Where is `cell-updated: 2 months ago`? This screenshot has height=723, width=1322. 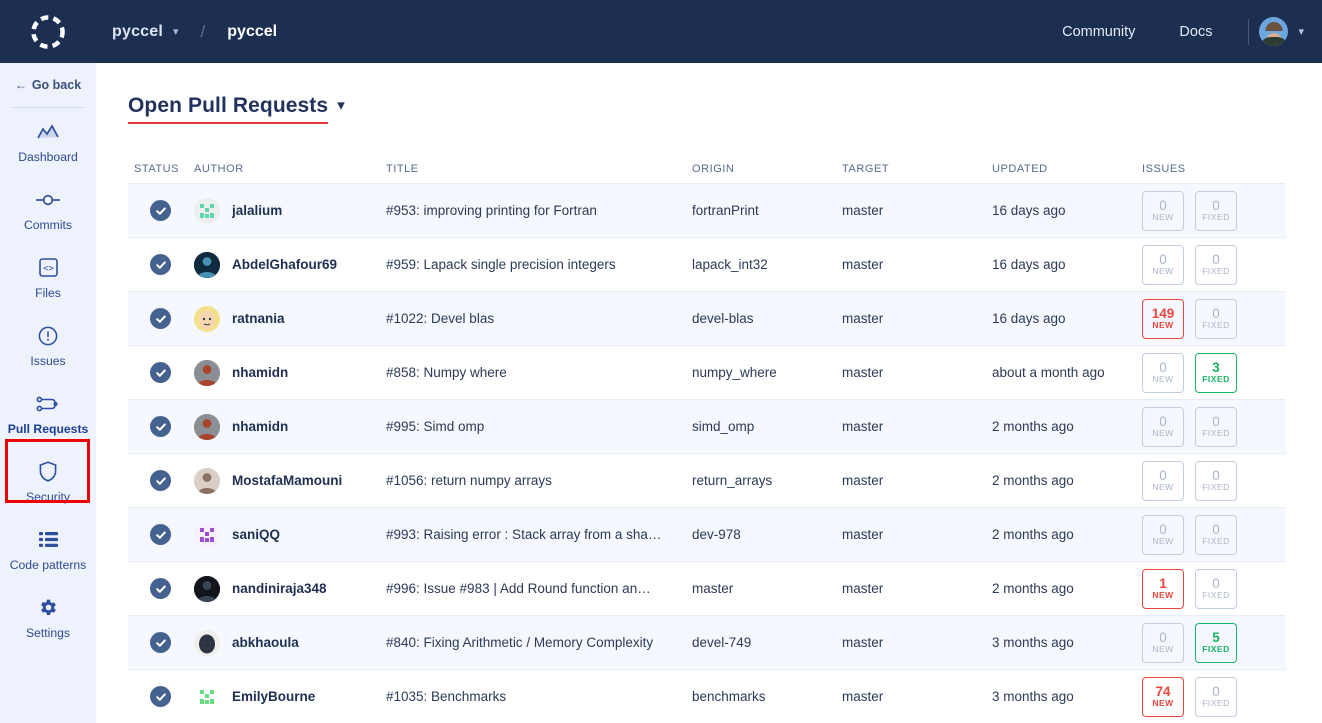 cell-updated: 2 months ago is located at coordinates (1067, 427).